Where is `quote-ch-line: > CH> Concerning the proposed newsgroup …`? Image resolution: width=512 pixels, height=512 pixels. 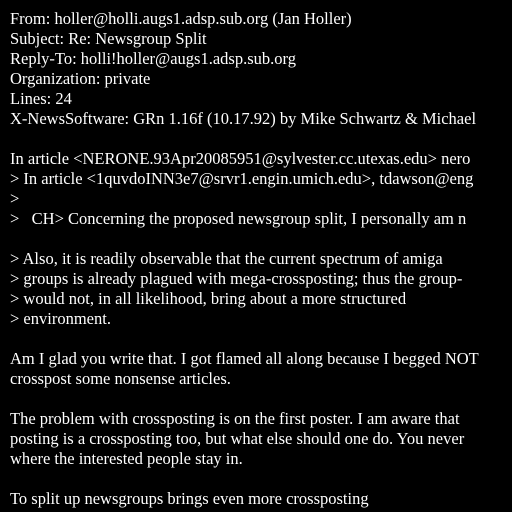
quote-ch-line: > CH> Concerning the proposed newsgroup … is located at coordinates (238, 218).